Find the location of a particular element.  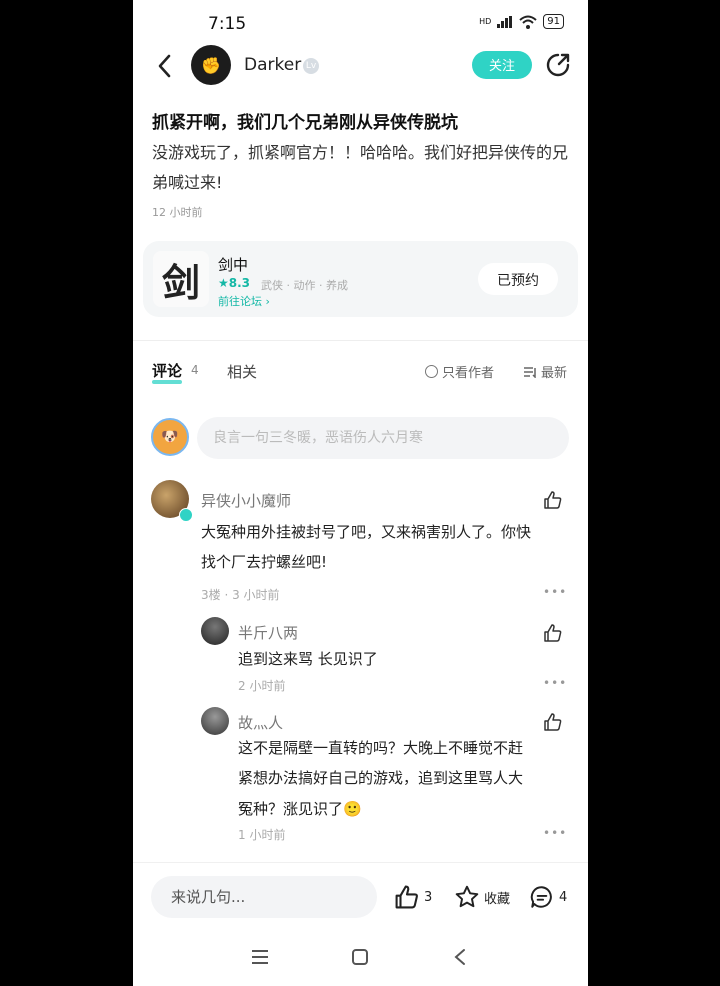

game-tags: 武侠 · 动作 · 养成 is located at coordinates (304, 285).